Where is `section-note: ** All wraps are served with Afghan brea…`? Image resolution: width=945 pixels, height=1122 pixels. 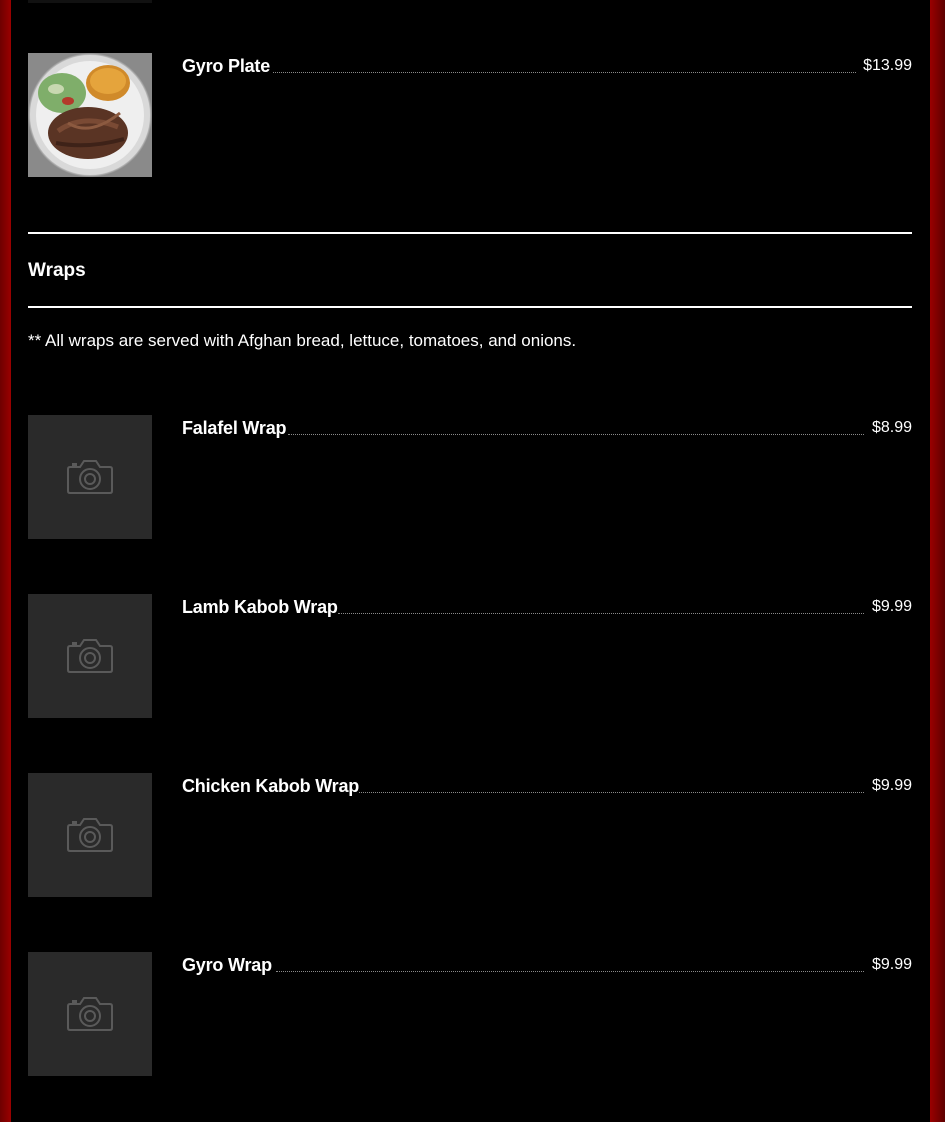
section-note: ** All wraps are served with Afghan brea… is located at coordinates (302, 340).